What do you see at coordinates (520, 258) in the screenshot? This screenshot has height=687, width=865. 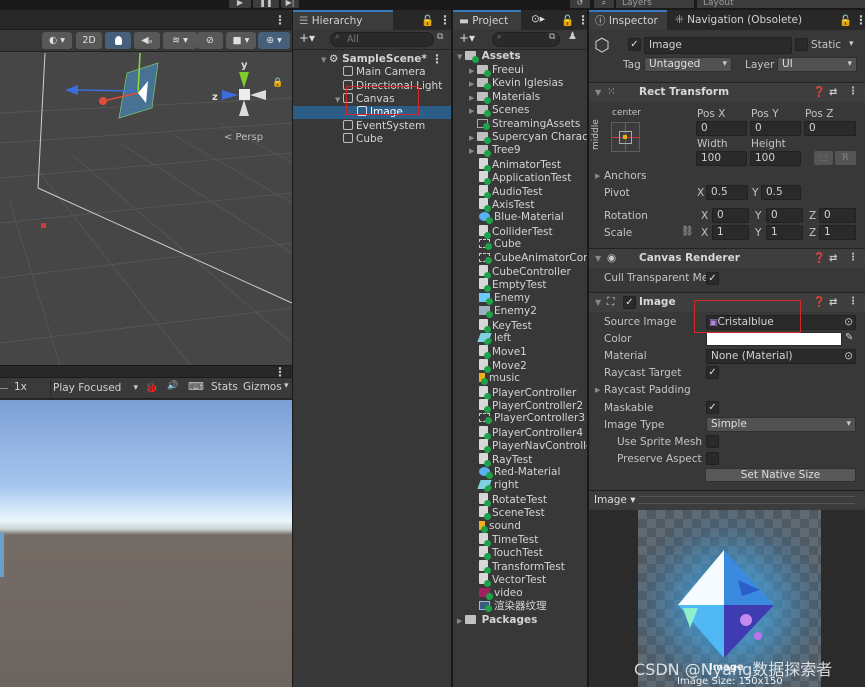 I see `project-item: CubeAnimatorCont` at bounding box center [520, 258].